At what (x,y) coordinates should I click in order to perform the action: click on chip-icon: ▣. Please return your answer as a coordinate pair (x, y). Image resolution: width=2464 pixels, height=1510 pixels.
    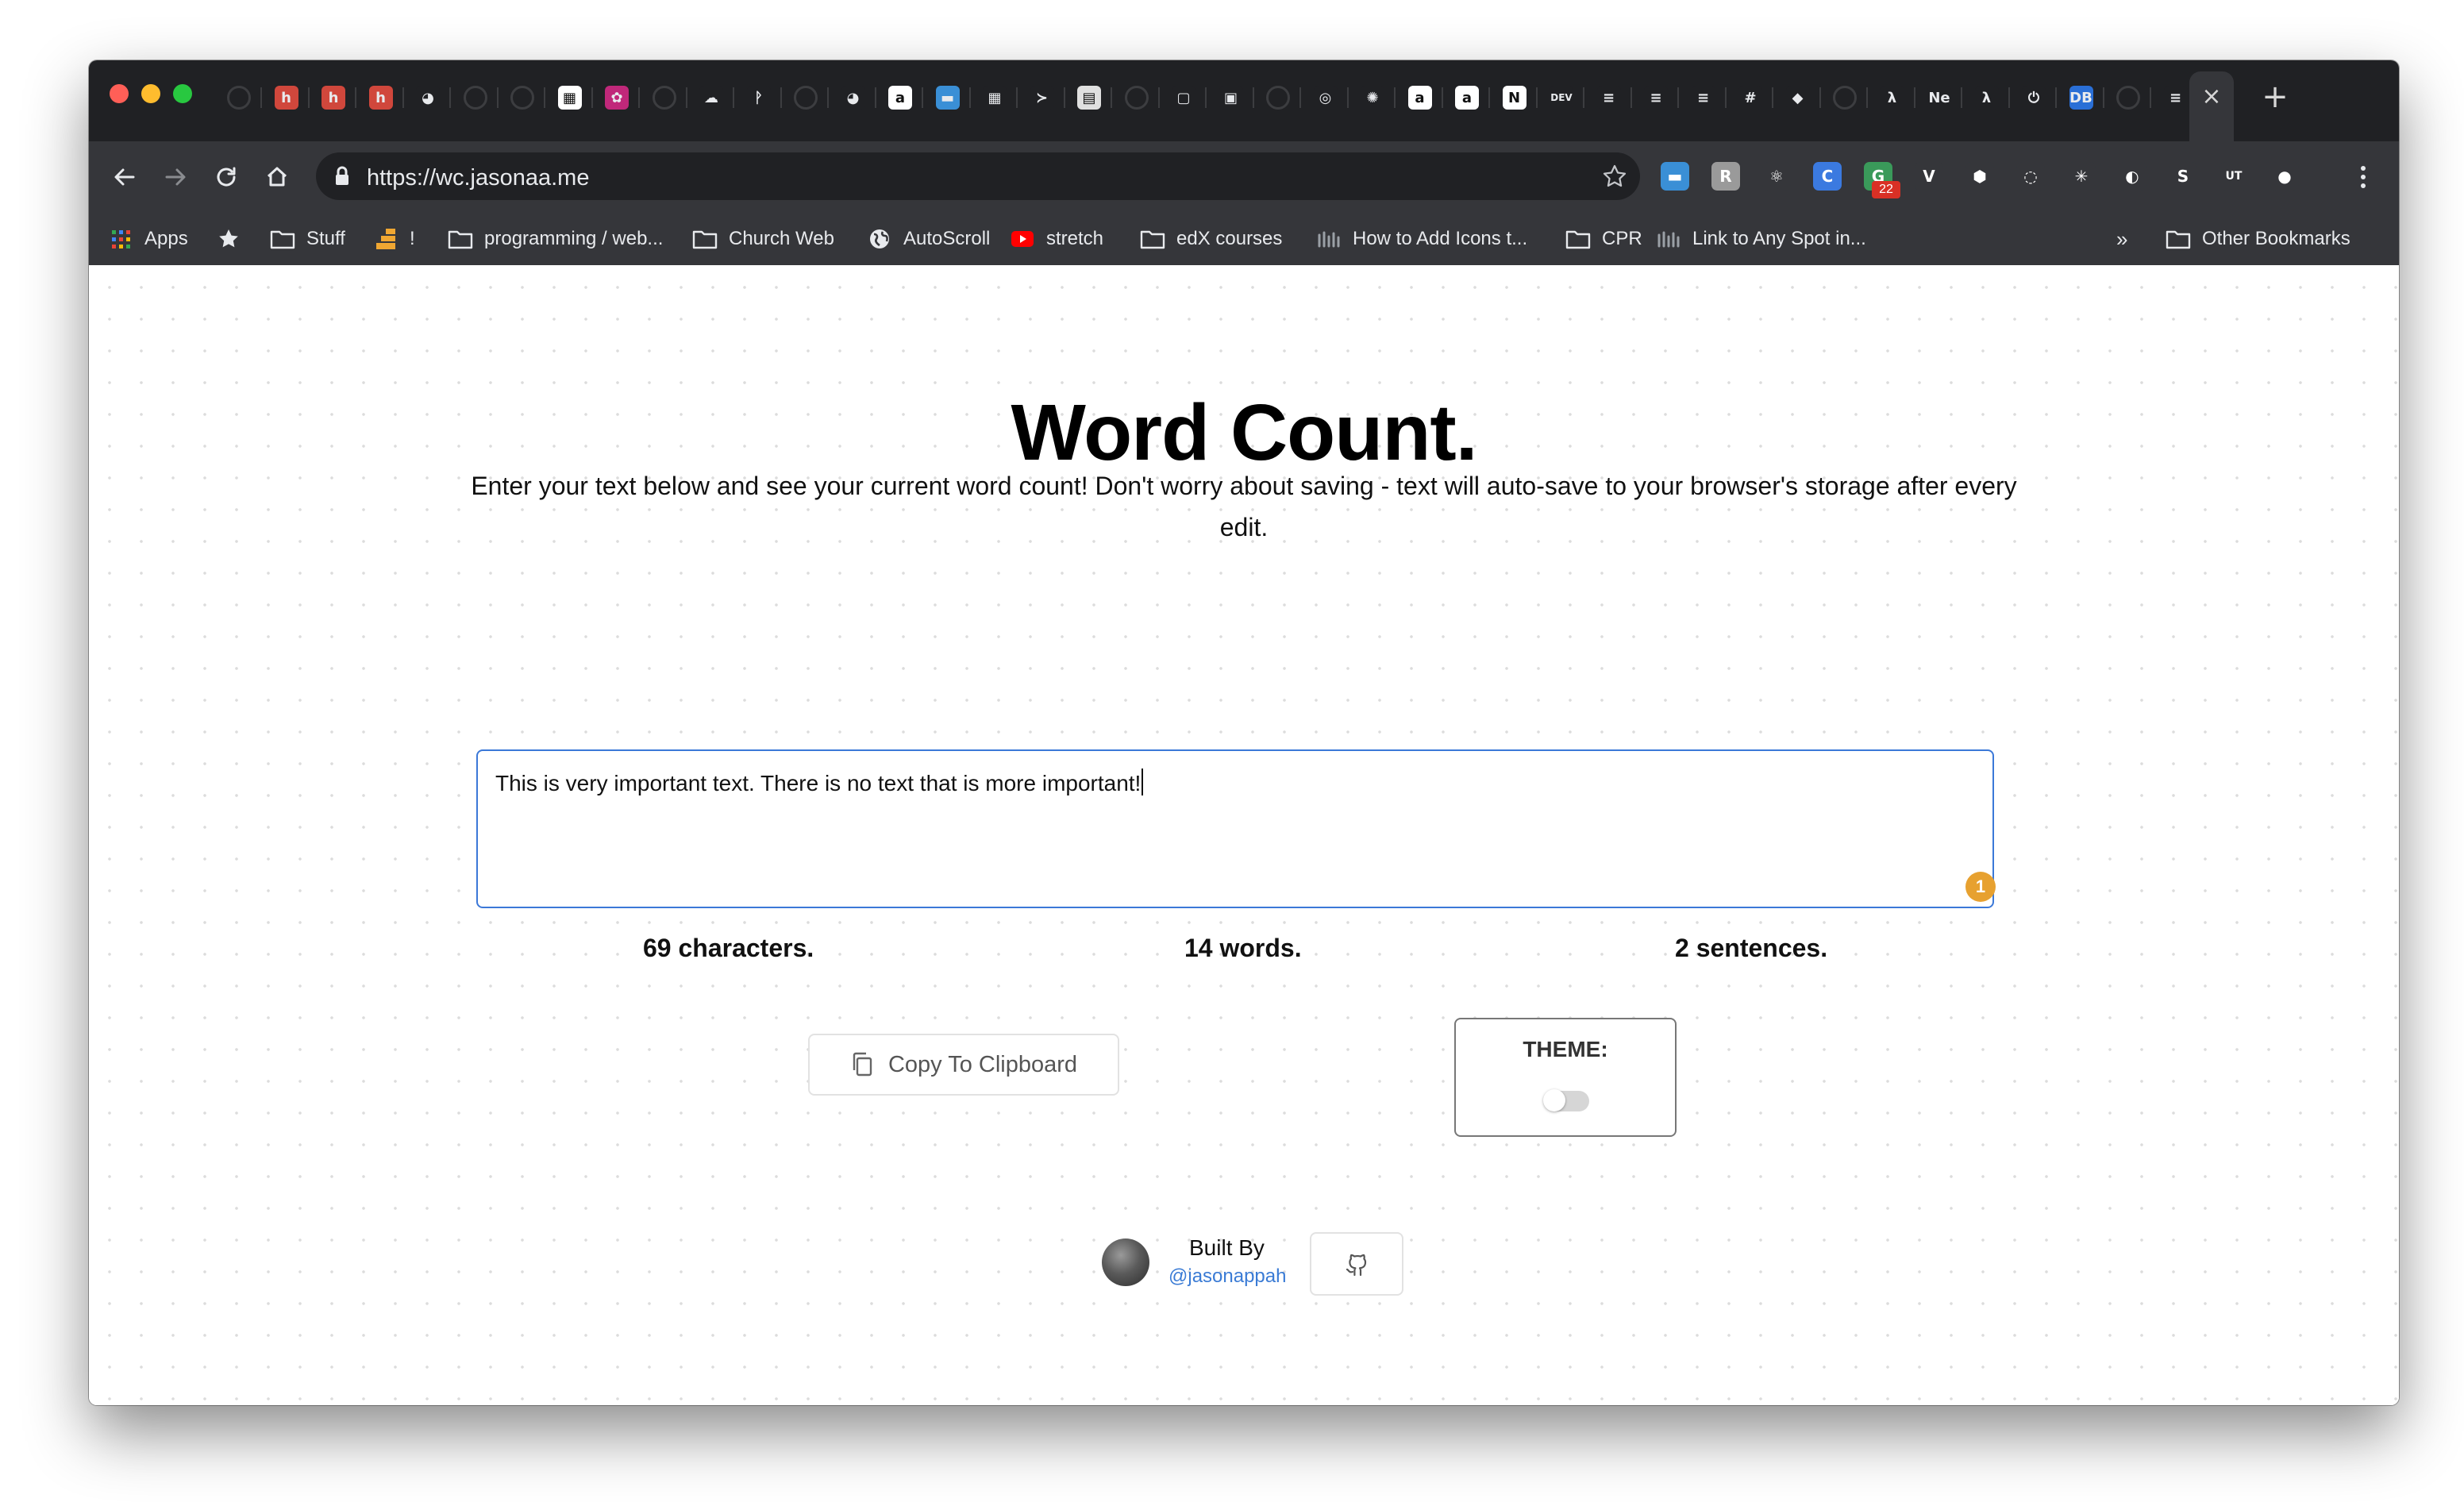
    Looking at the image, I should click on (1231, 98).